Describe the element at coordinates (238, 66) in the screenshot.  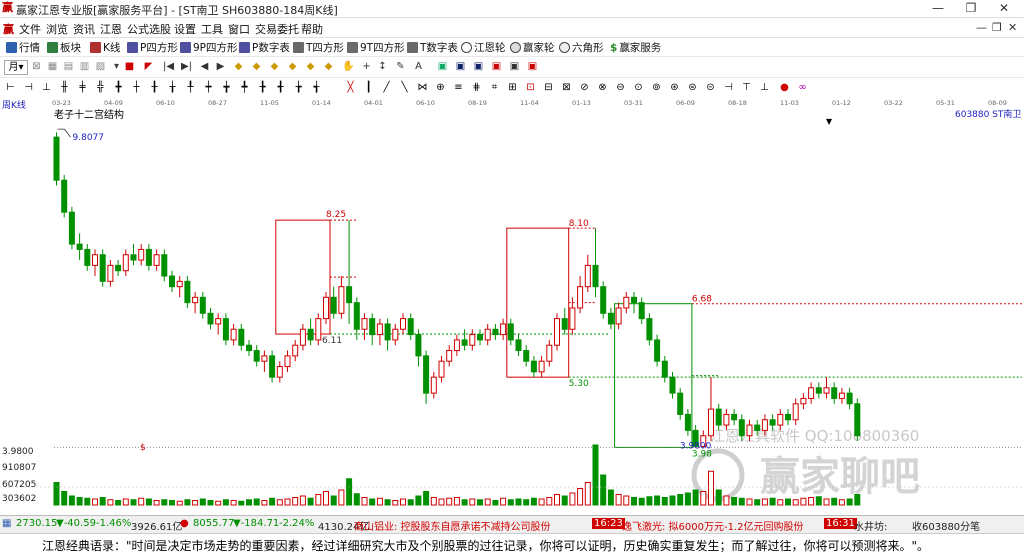
I see `diamond1-icon: ◆` at that location.